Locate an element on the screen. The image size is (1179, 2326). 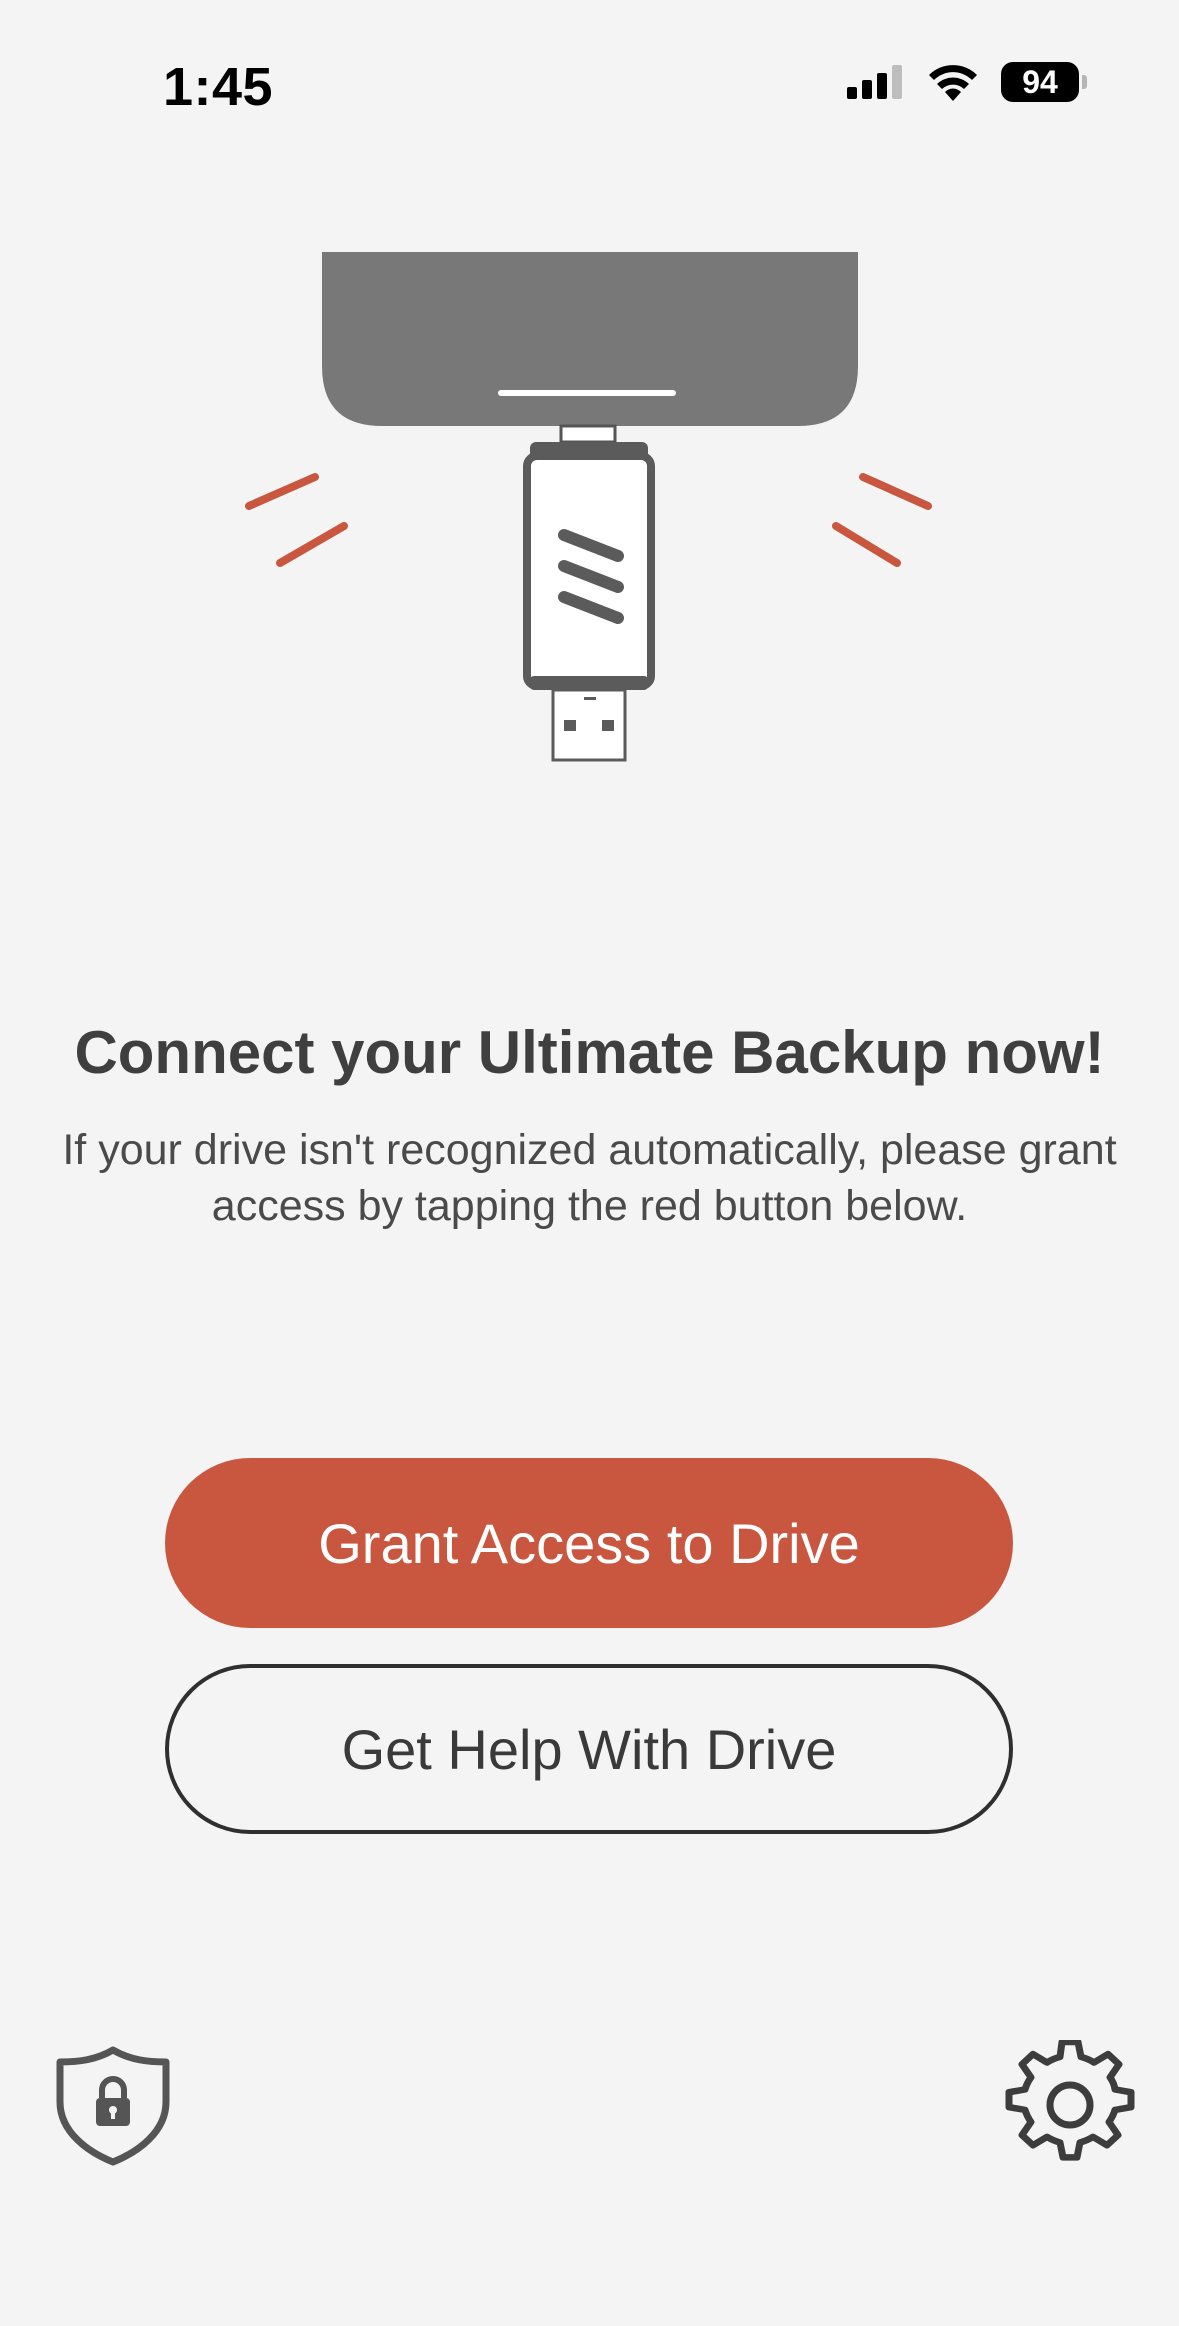
cellular-signal-icon is located at coordinates (874, 82).